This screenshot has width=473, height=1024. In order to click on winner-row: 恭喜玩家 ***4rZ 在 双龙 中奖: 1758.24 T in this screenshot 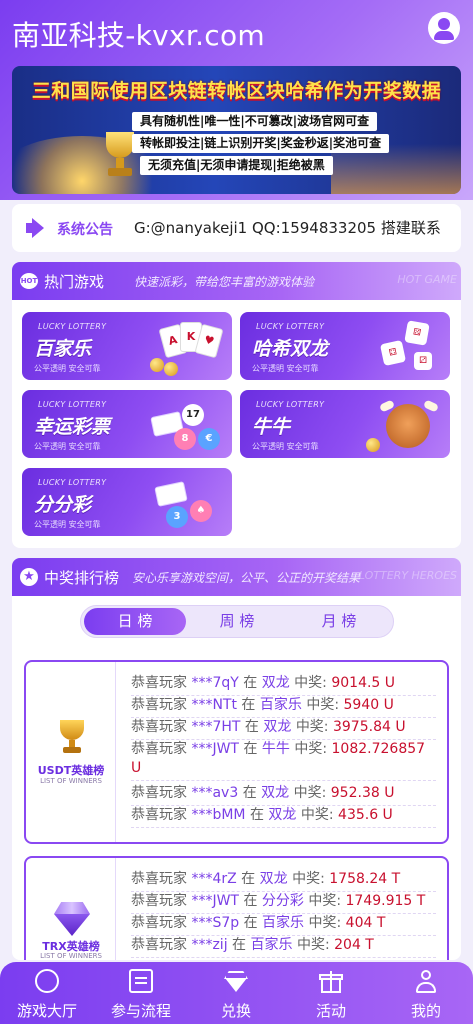, I will do `click(283, 881)`.